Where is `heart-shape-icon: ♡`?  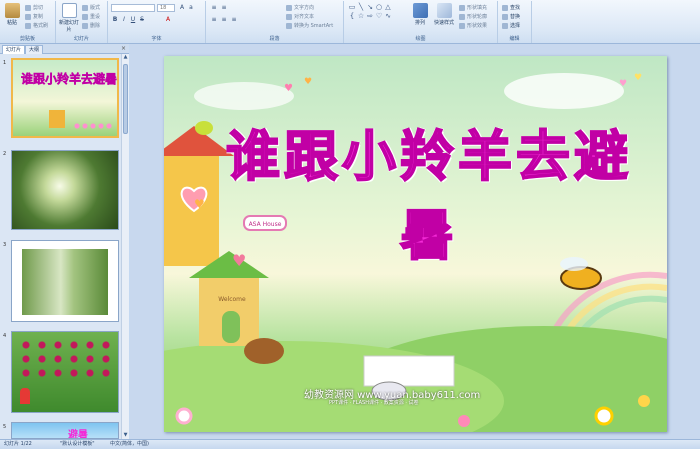 heart-shape-icon: ♡ is located at coordinates (379, 16).